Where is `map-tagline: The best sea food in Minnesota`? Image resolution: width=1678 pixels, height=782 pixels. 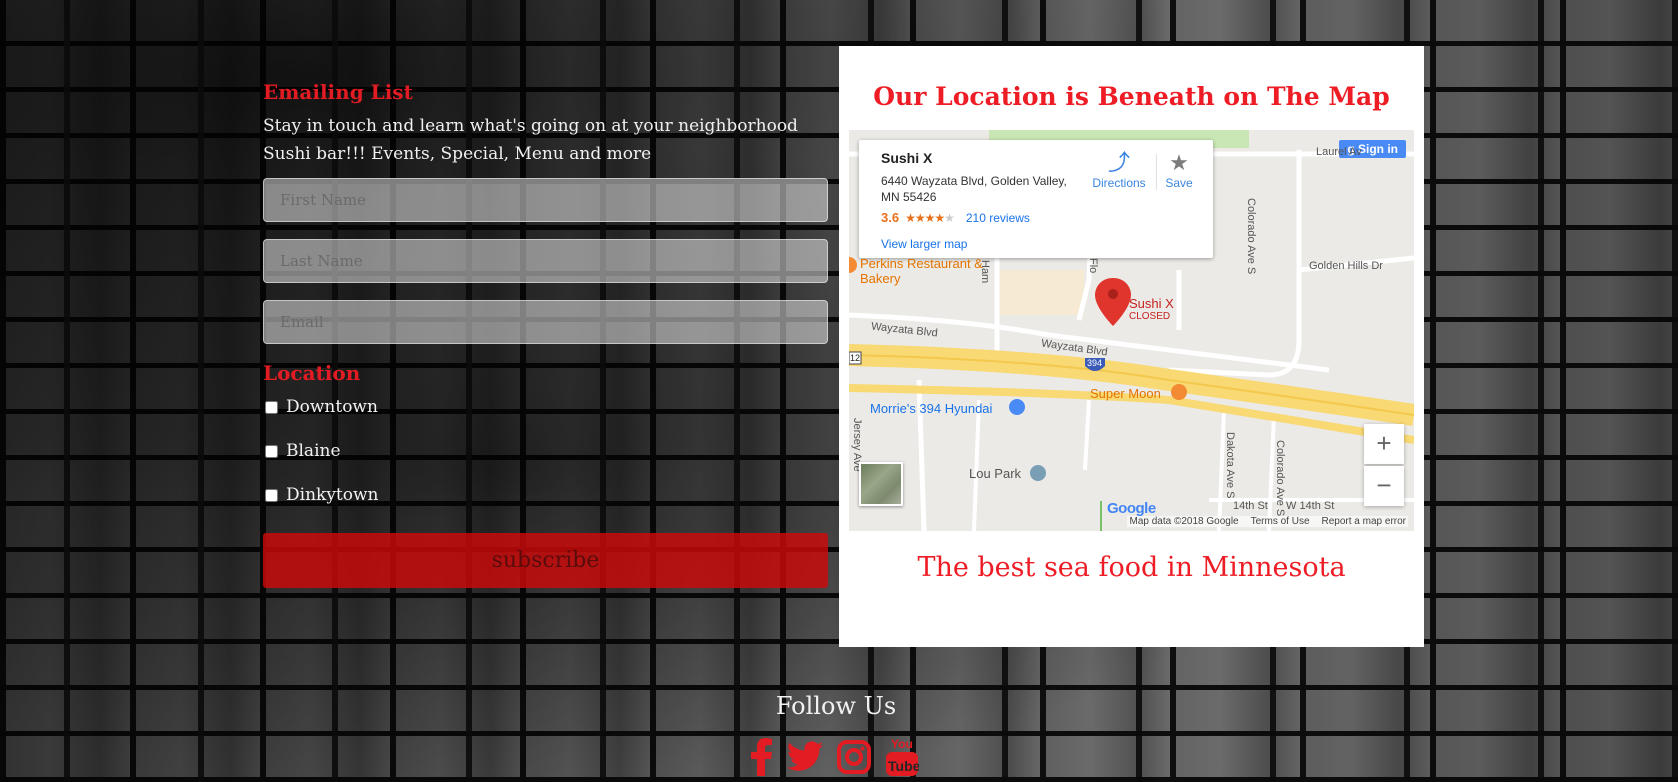 map-tagline: The best sea food in Minnesota is located at coordinates (1131, 567).